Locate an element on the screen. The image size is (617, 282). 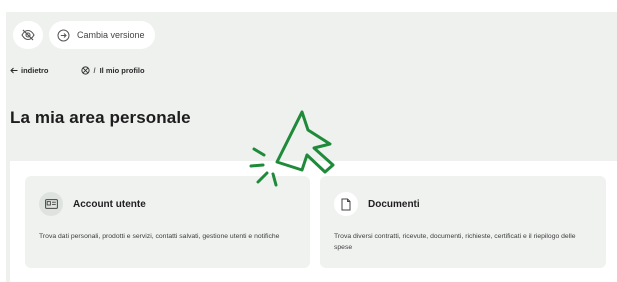
documents-card-header: Documenti is located at coordinates (377, 204).